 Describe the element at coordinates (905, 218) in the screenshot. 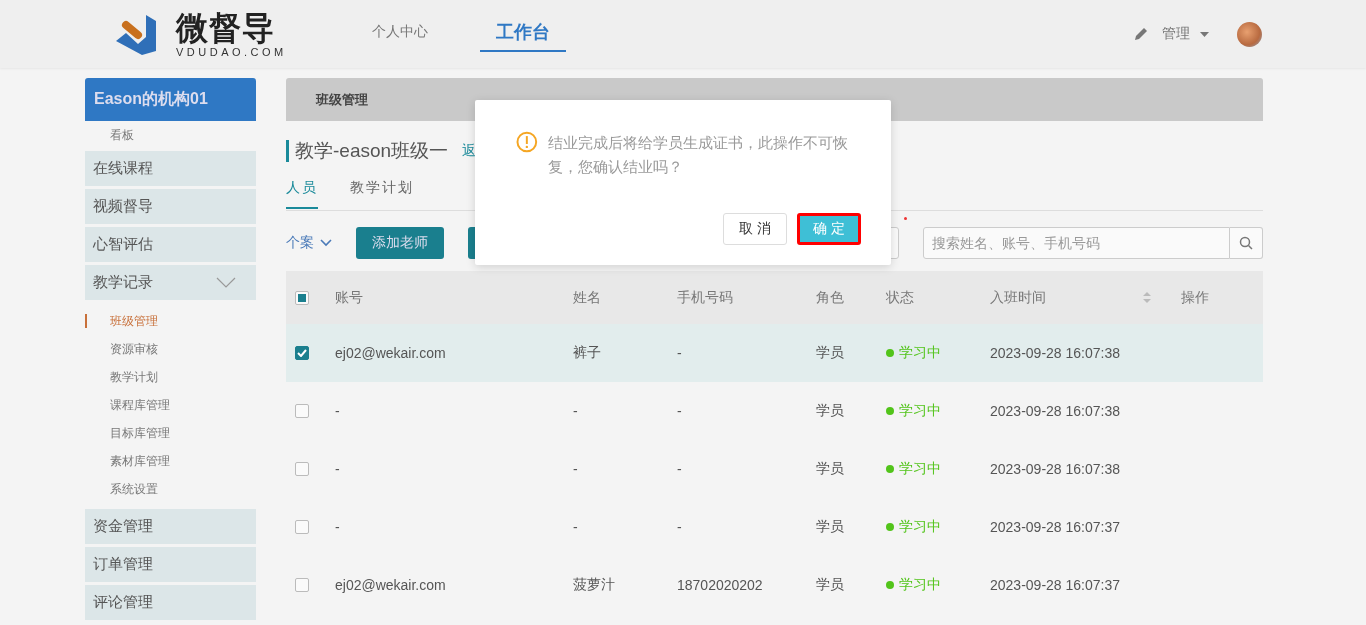

I see `marker-dot` at that location.